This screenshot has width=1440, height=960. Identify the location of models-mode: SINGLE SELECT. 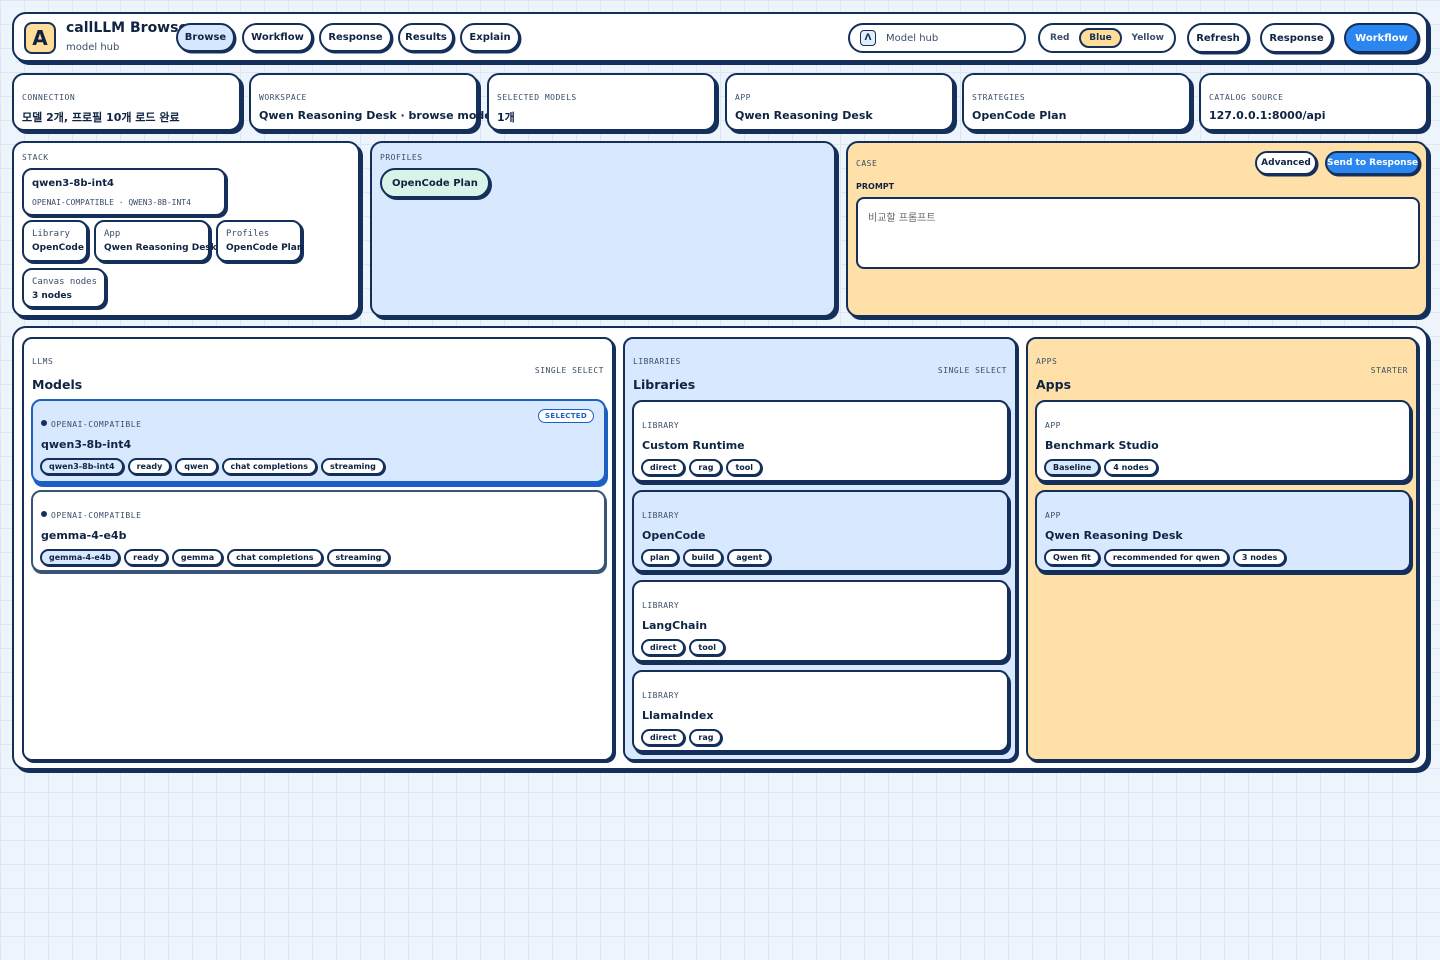
(569, 370).